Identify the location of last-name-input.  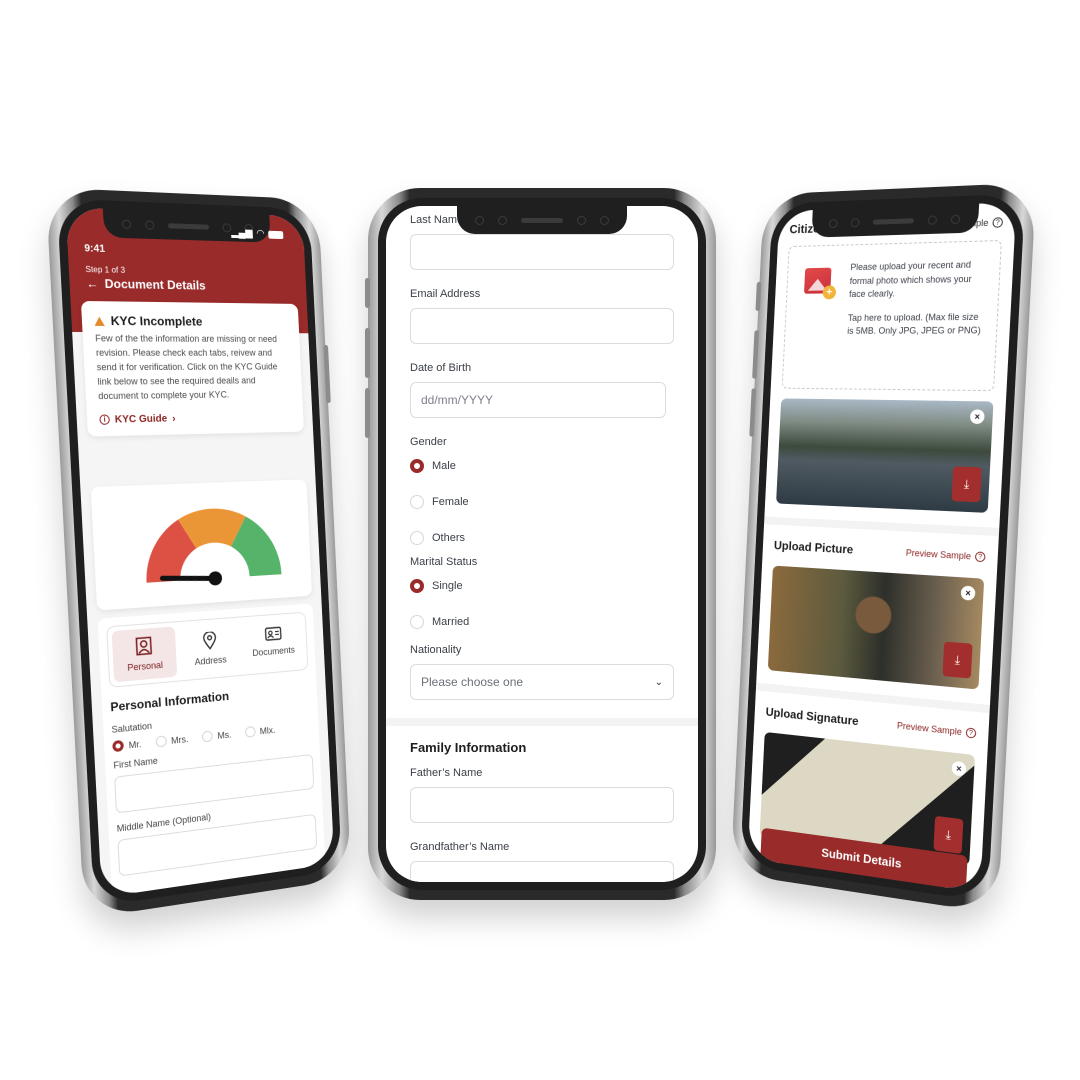
(542, 252).